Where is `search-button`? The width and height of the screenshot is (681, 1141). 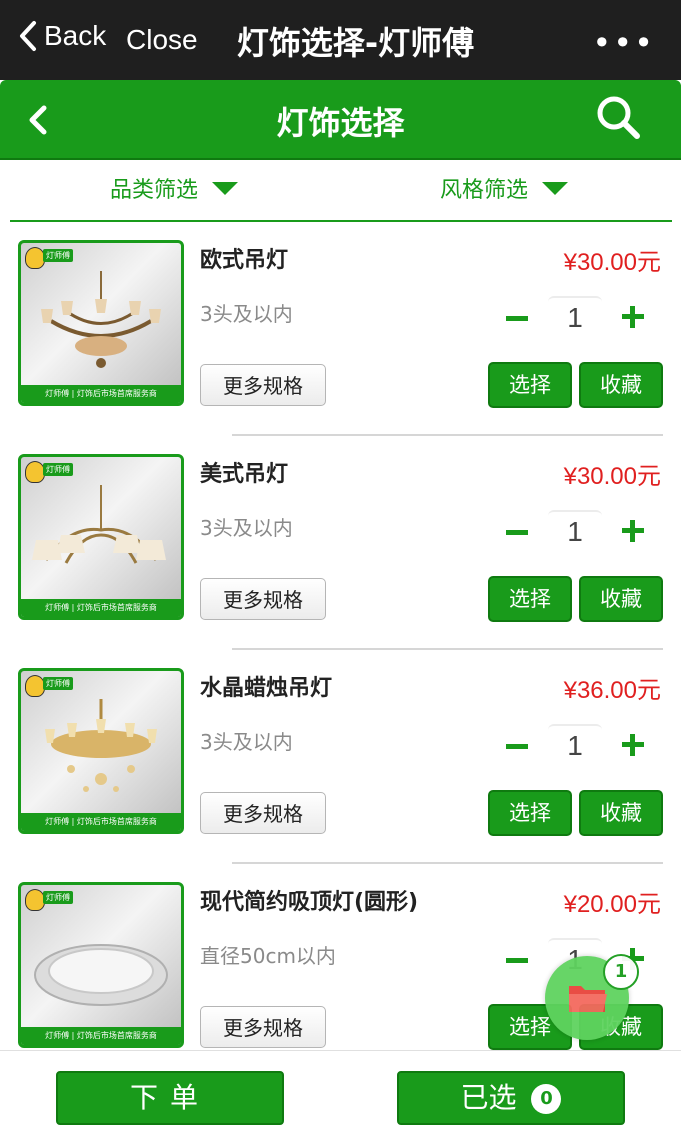 search-button is located at coordinates (618, 119).